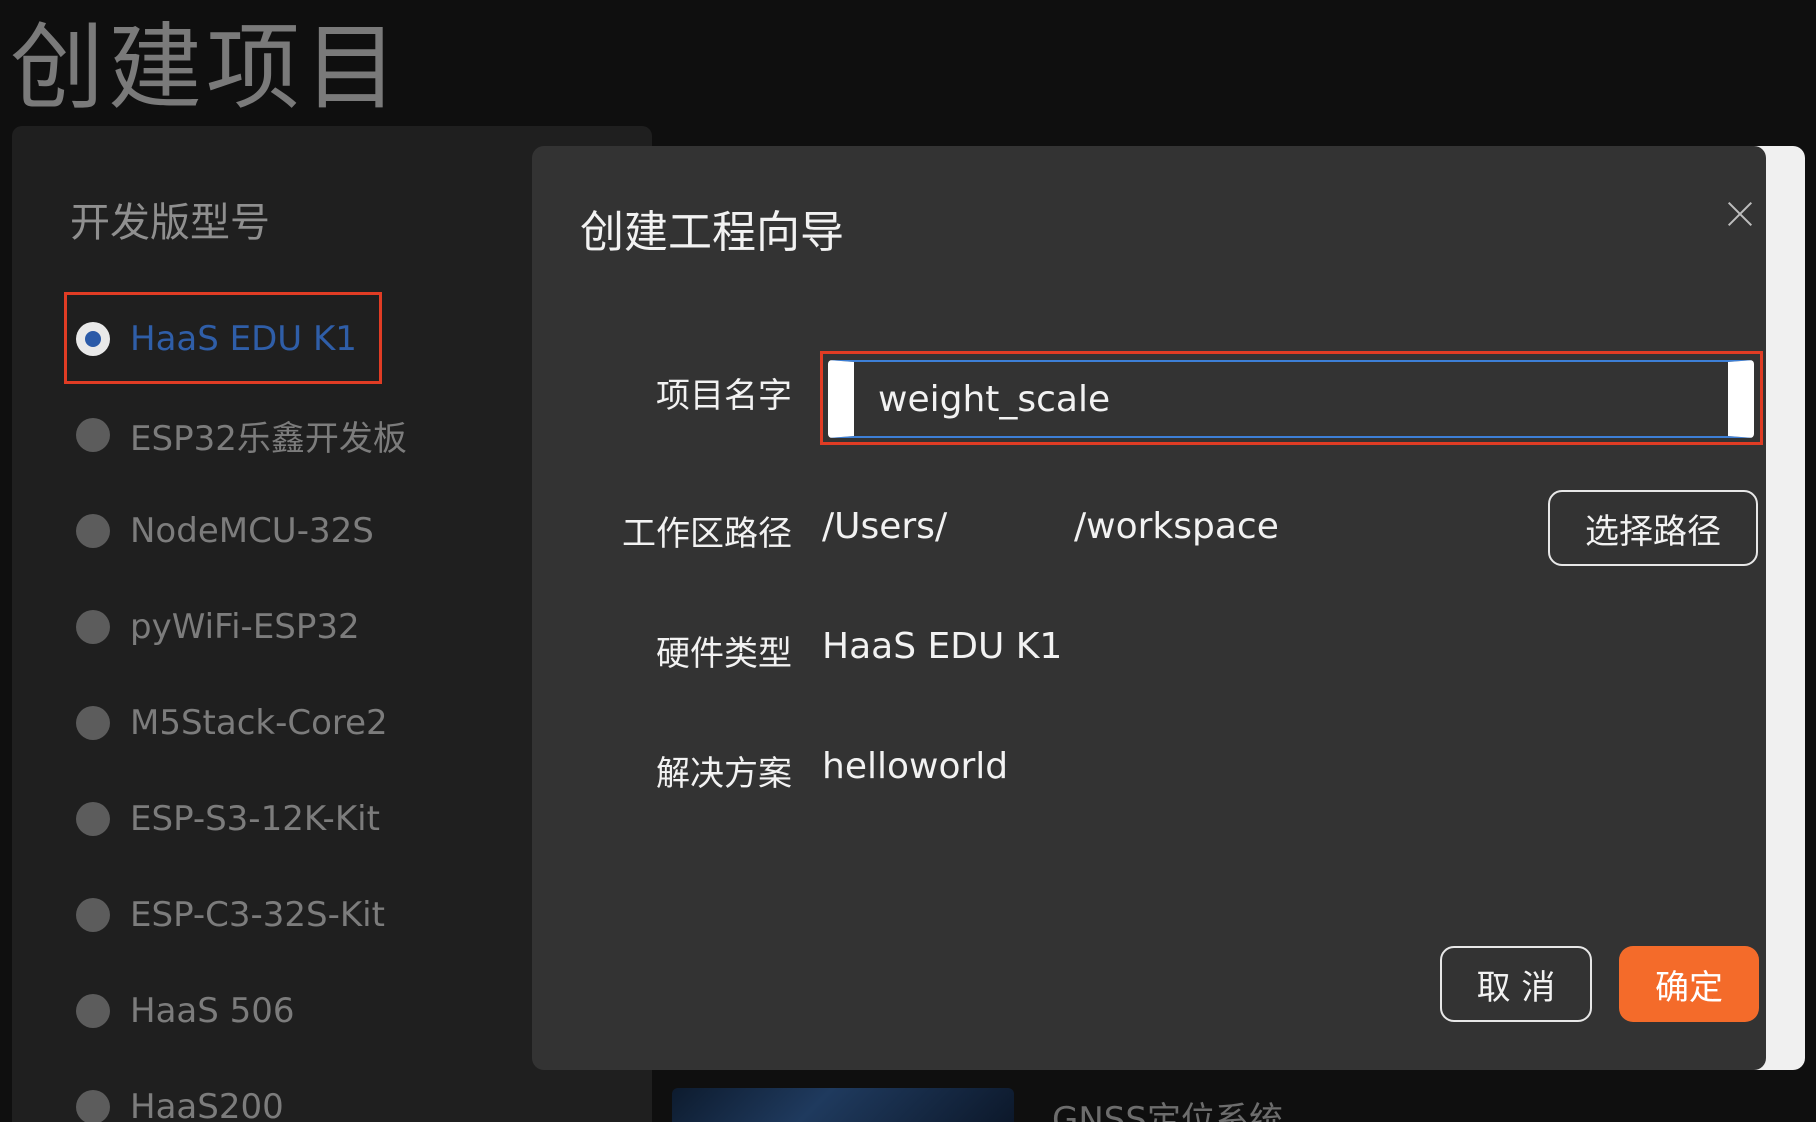  I want to click on board-label: ESP32乐鑫开发板, so click(268, 438).